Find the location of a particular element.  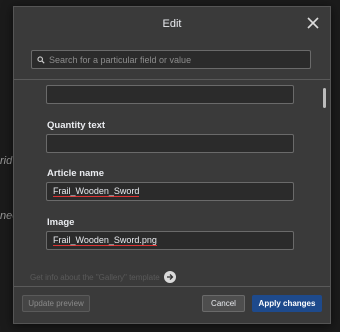

template-info-text: Get info about the "Gallery" template is located at coordinates (95, 277).